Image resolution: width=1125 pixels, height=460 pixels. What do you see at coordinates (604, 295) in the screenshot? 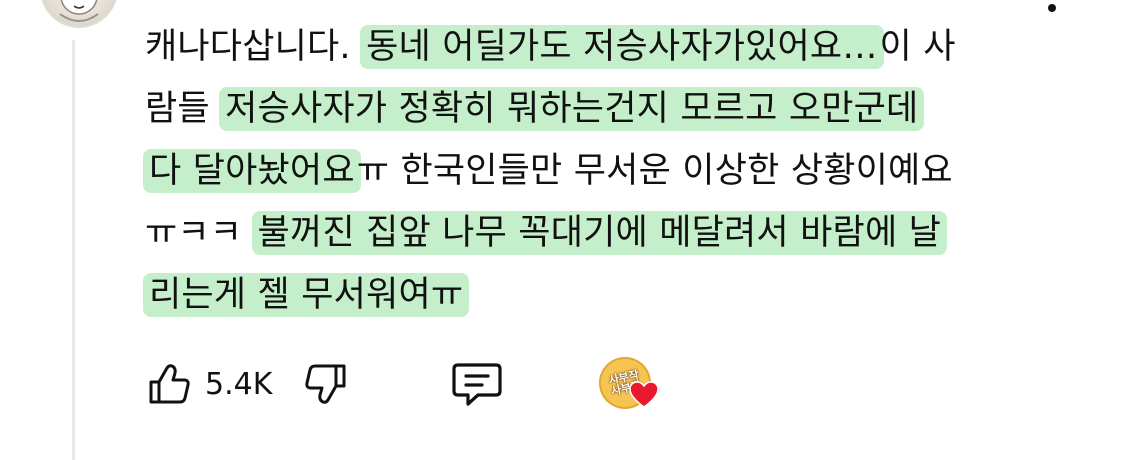
I see `comment-line: 리는게 젤 무서워여ㅠ` at bounding box center [604, 295].